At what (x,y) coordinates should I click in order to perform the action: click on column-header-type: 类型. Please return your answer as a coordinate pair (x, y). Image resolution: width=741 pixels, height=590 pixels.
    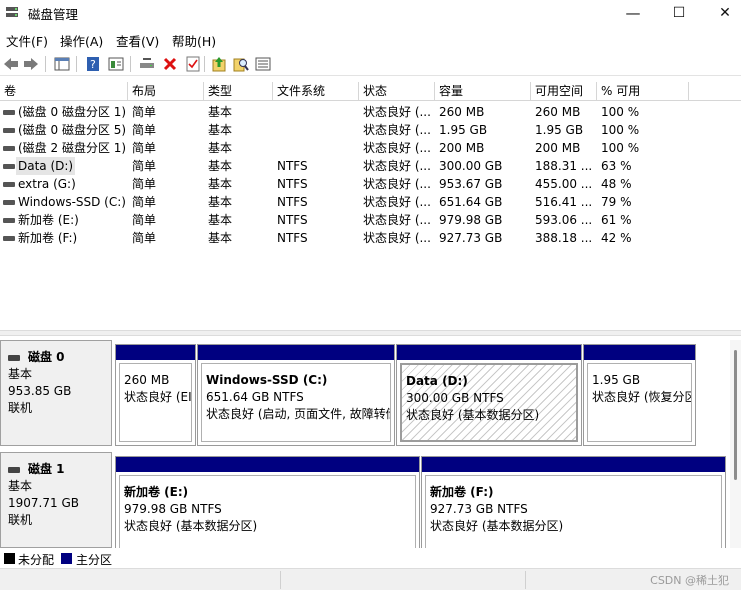
    Looking at the image, I should click on (238, 91).